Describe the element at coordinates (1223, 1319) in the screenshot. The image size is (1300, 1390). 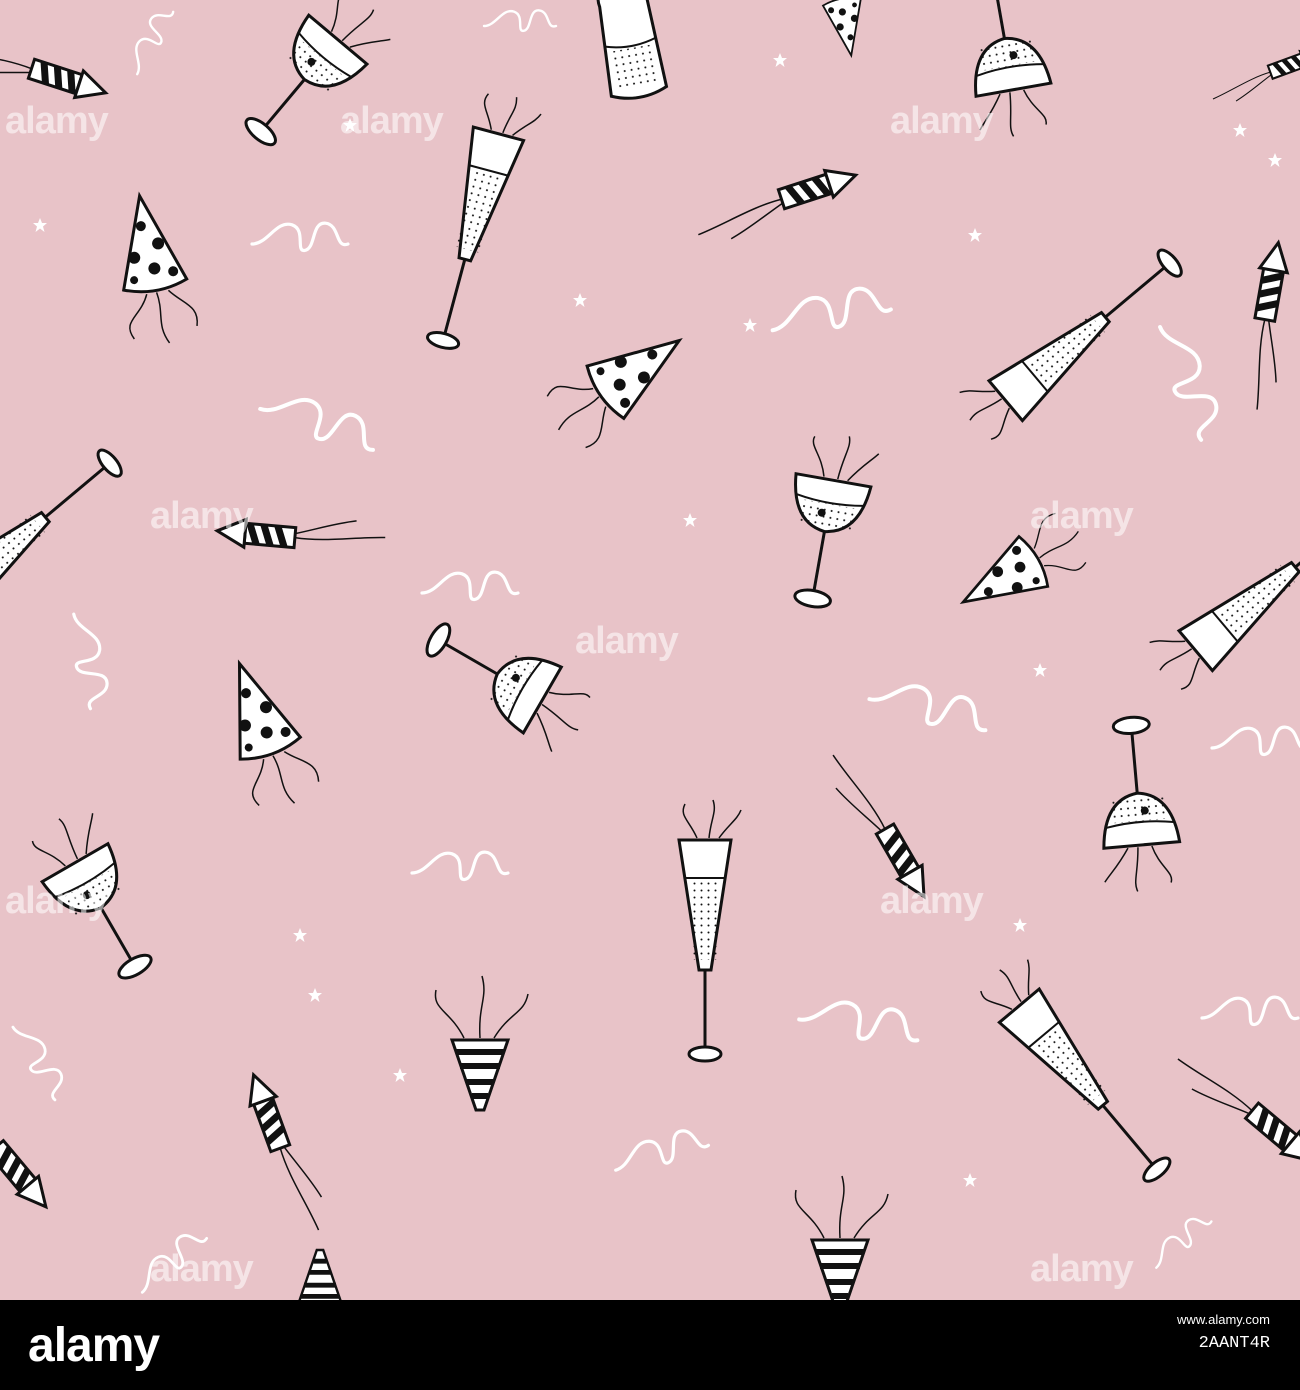
I see `footer-url: www.alamy.com` at that location.